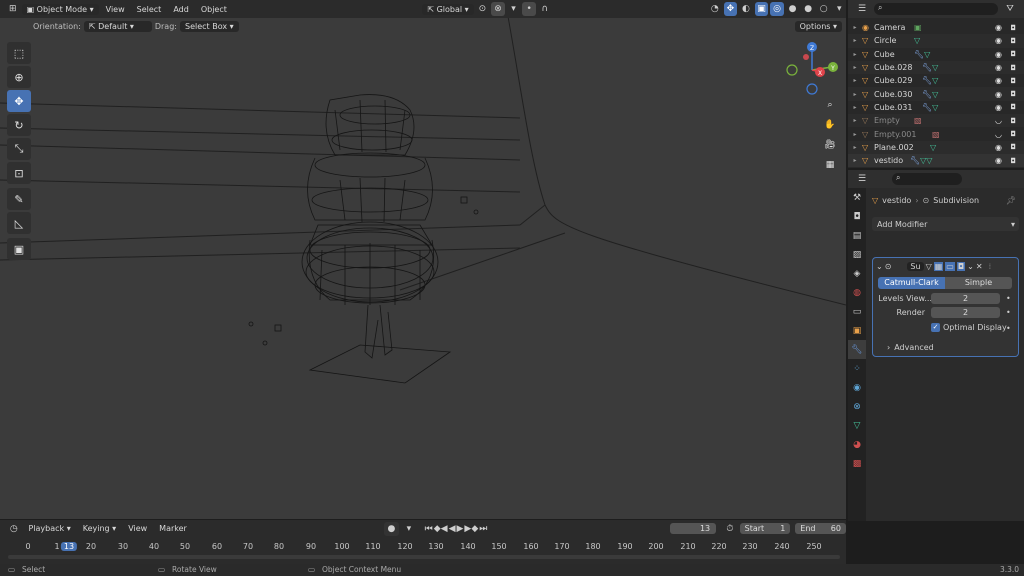 This screenshot has height=576, width=1024. I want to click on properties-search-input: ⌕, so click(927, 179).